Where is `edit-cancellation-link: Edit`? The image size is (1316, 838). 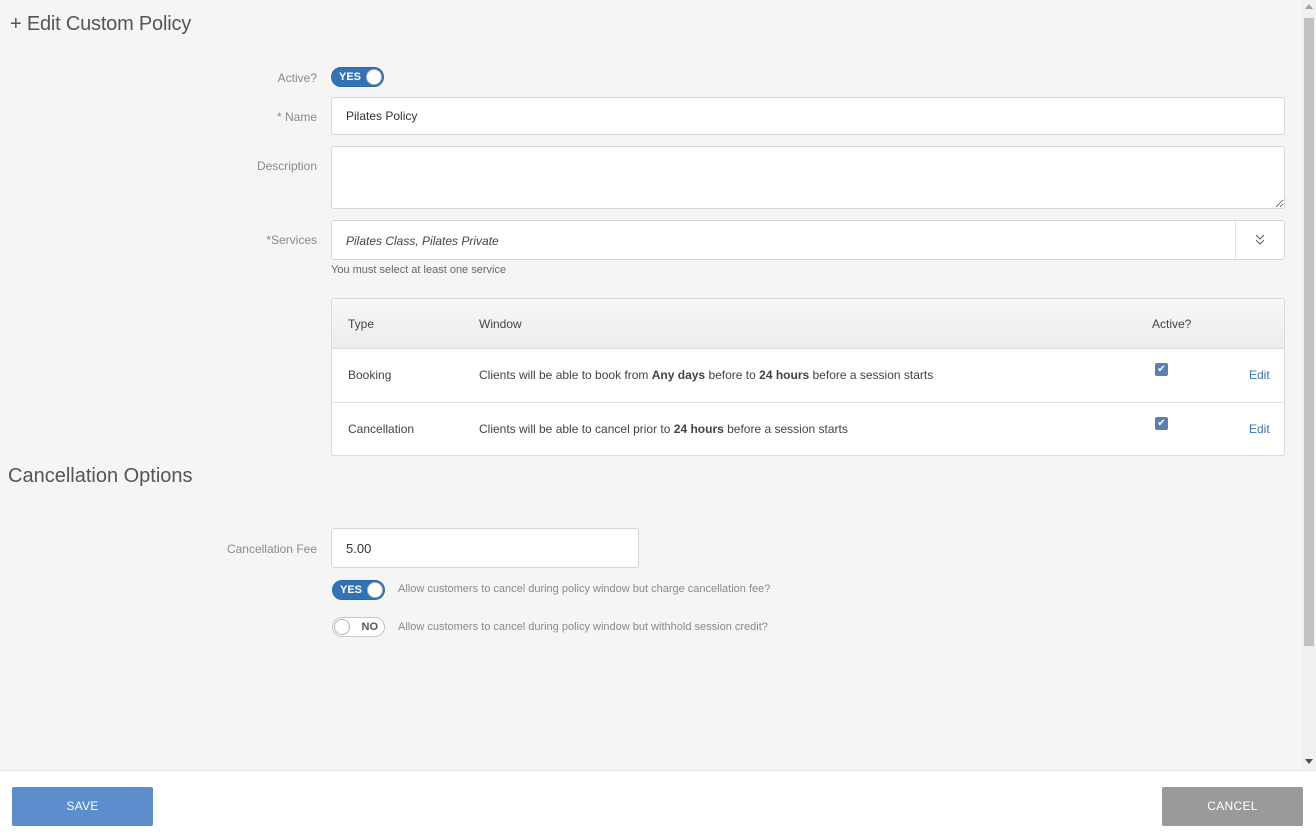
edit-cancellation-link: Edit is located at coordinates (1259, 429).